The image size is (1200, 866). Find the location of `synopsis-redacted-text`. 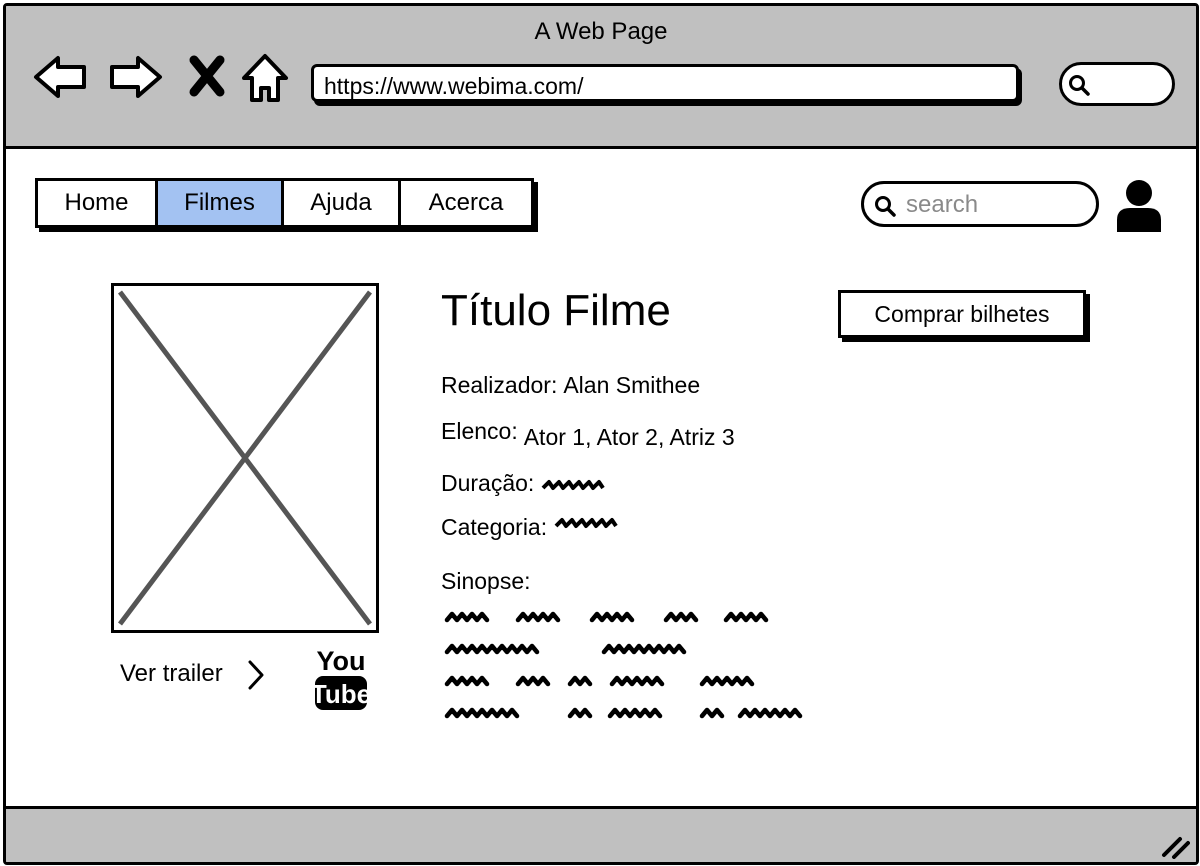

synopsis-redacted-text is located at coordinates (623, 665).